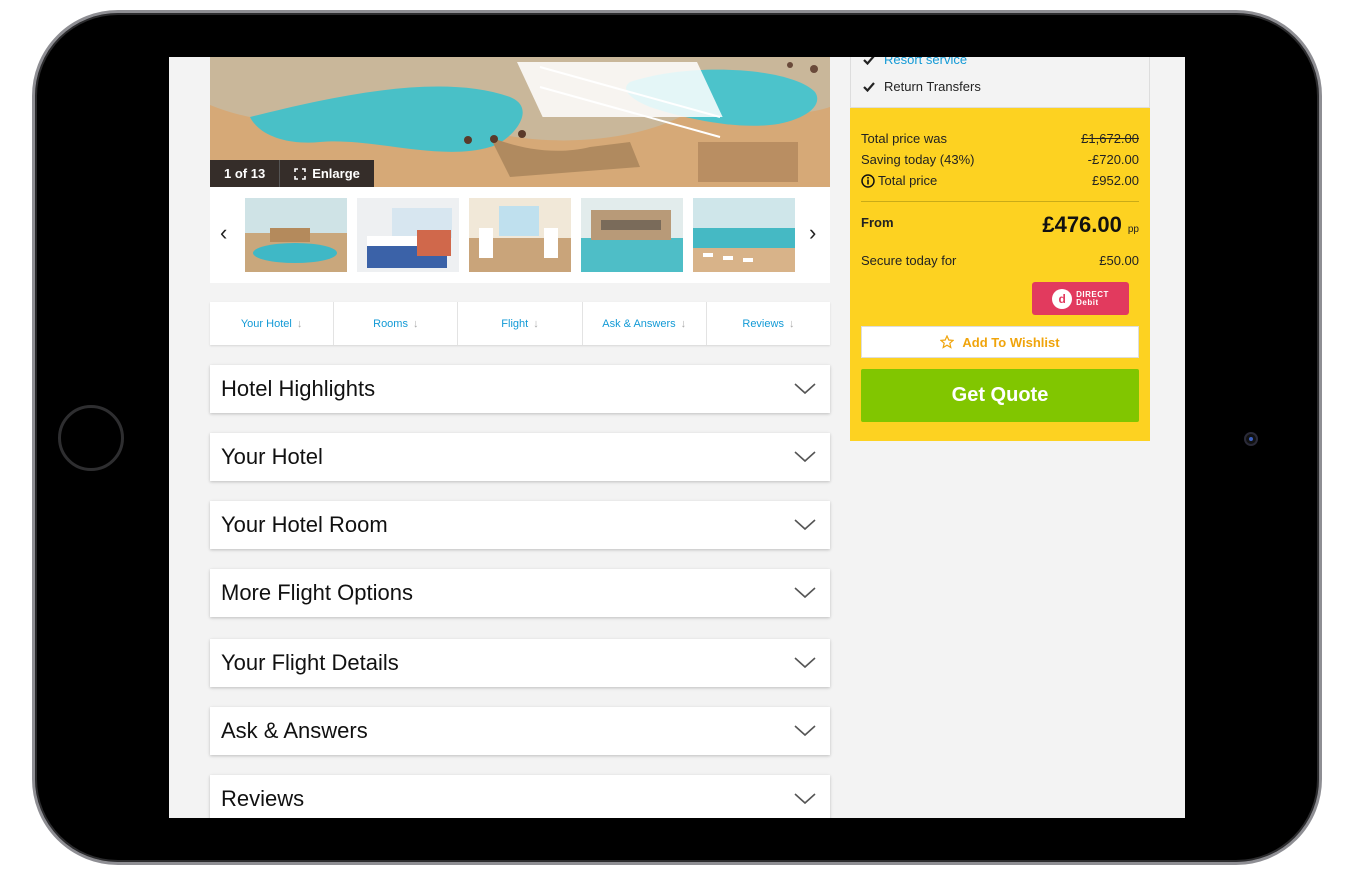  I want to click on inclusion-resort-service: Resort service, so click(915, 62).